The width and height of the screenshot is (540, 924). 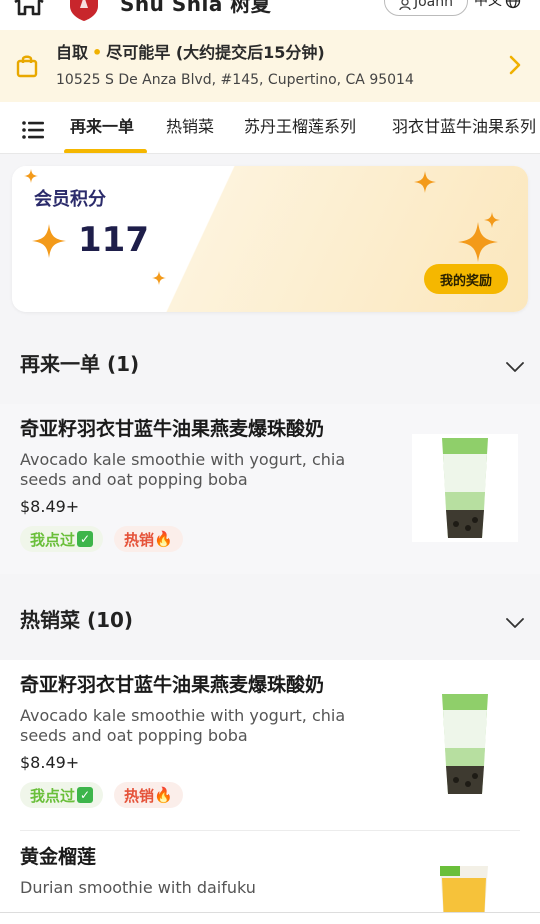 I want to click on tab-reorder: 再来一单, so click(x=102, y=127).